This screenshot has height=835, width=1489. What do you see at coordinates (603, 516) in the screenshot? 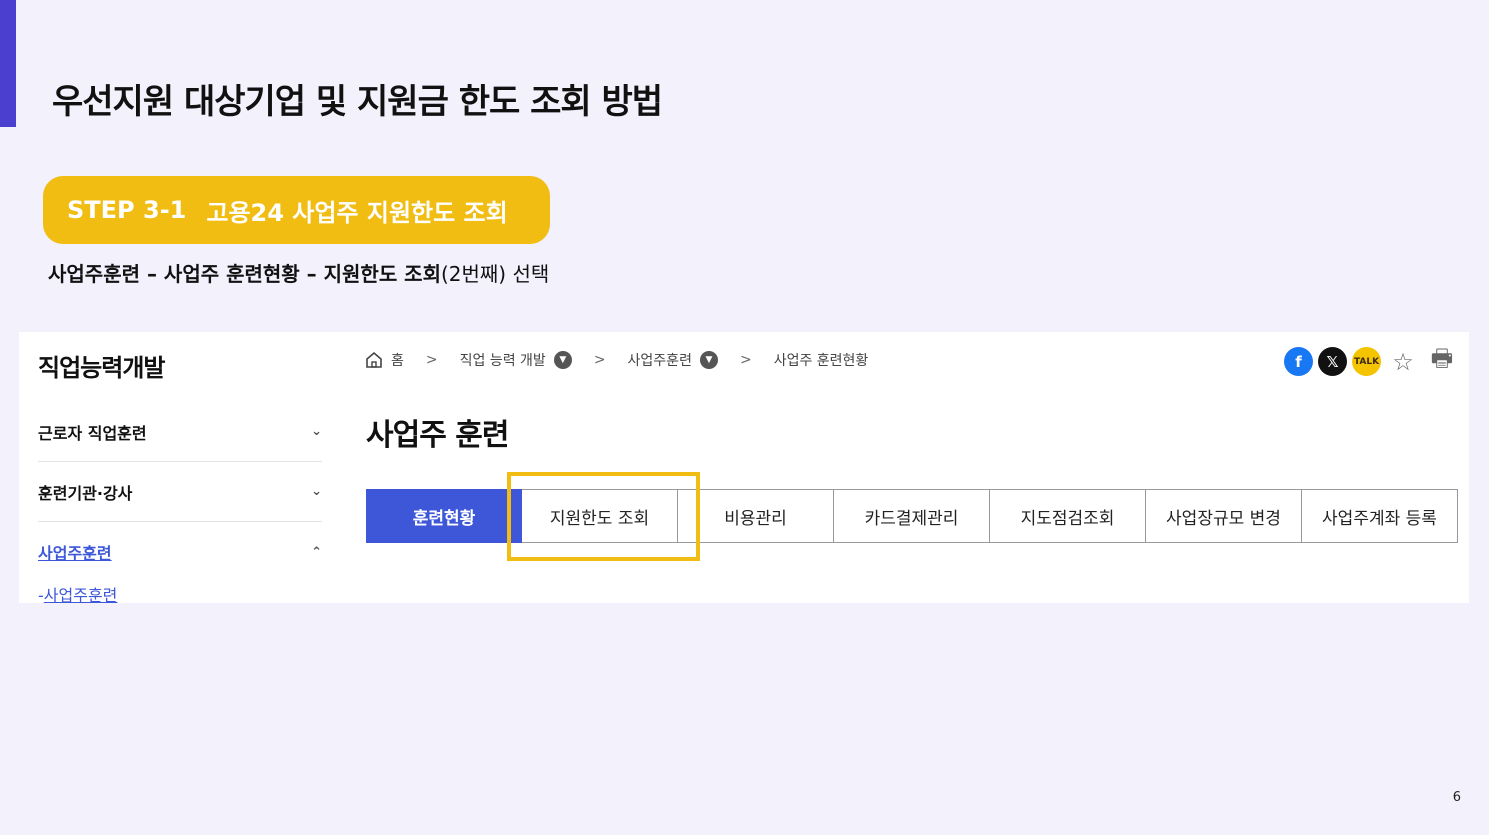
I see `highlight-box` at bounding box center [603, 516].